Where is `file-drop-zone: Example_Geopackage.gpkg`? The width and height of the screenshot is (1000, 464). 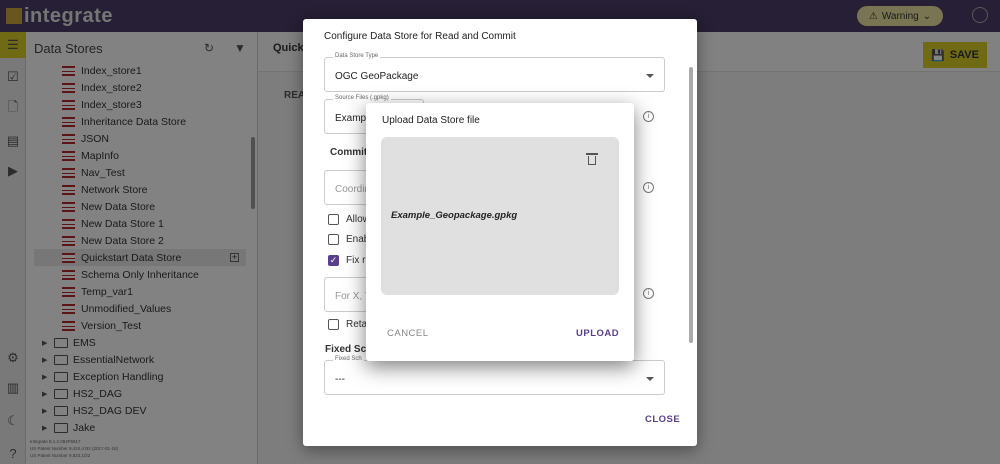
file-drop-zone: Example_Geopackage.gpkg is located at coordinates (500, 216).